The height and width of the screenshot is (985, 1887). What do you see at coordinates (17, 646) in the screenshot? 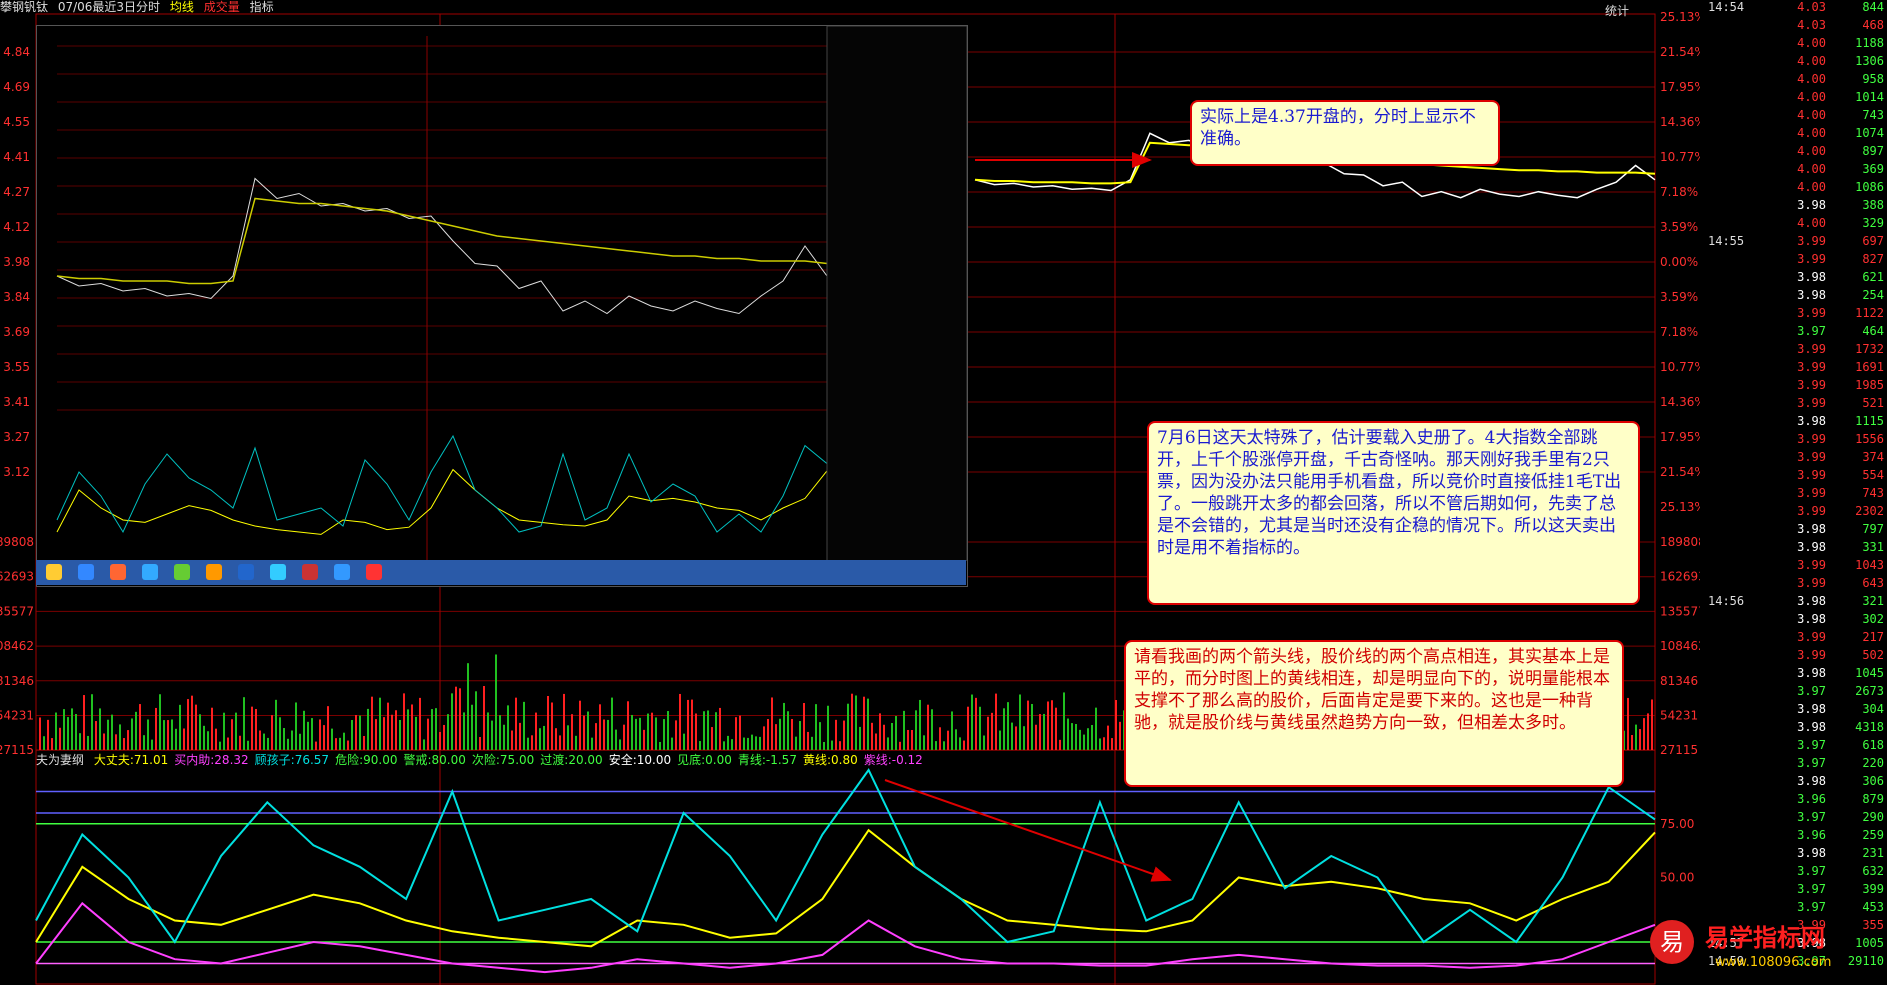
I see `volume-tick-label: 108462` at bounding box center [17, 646].